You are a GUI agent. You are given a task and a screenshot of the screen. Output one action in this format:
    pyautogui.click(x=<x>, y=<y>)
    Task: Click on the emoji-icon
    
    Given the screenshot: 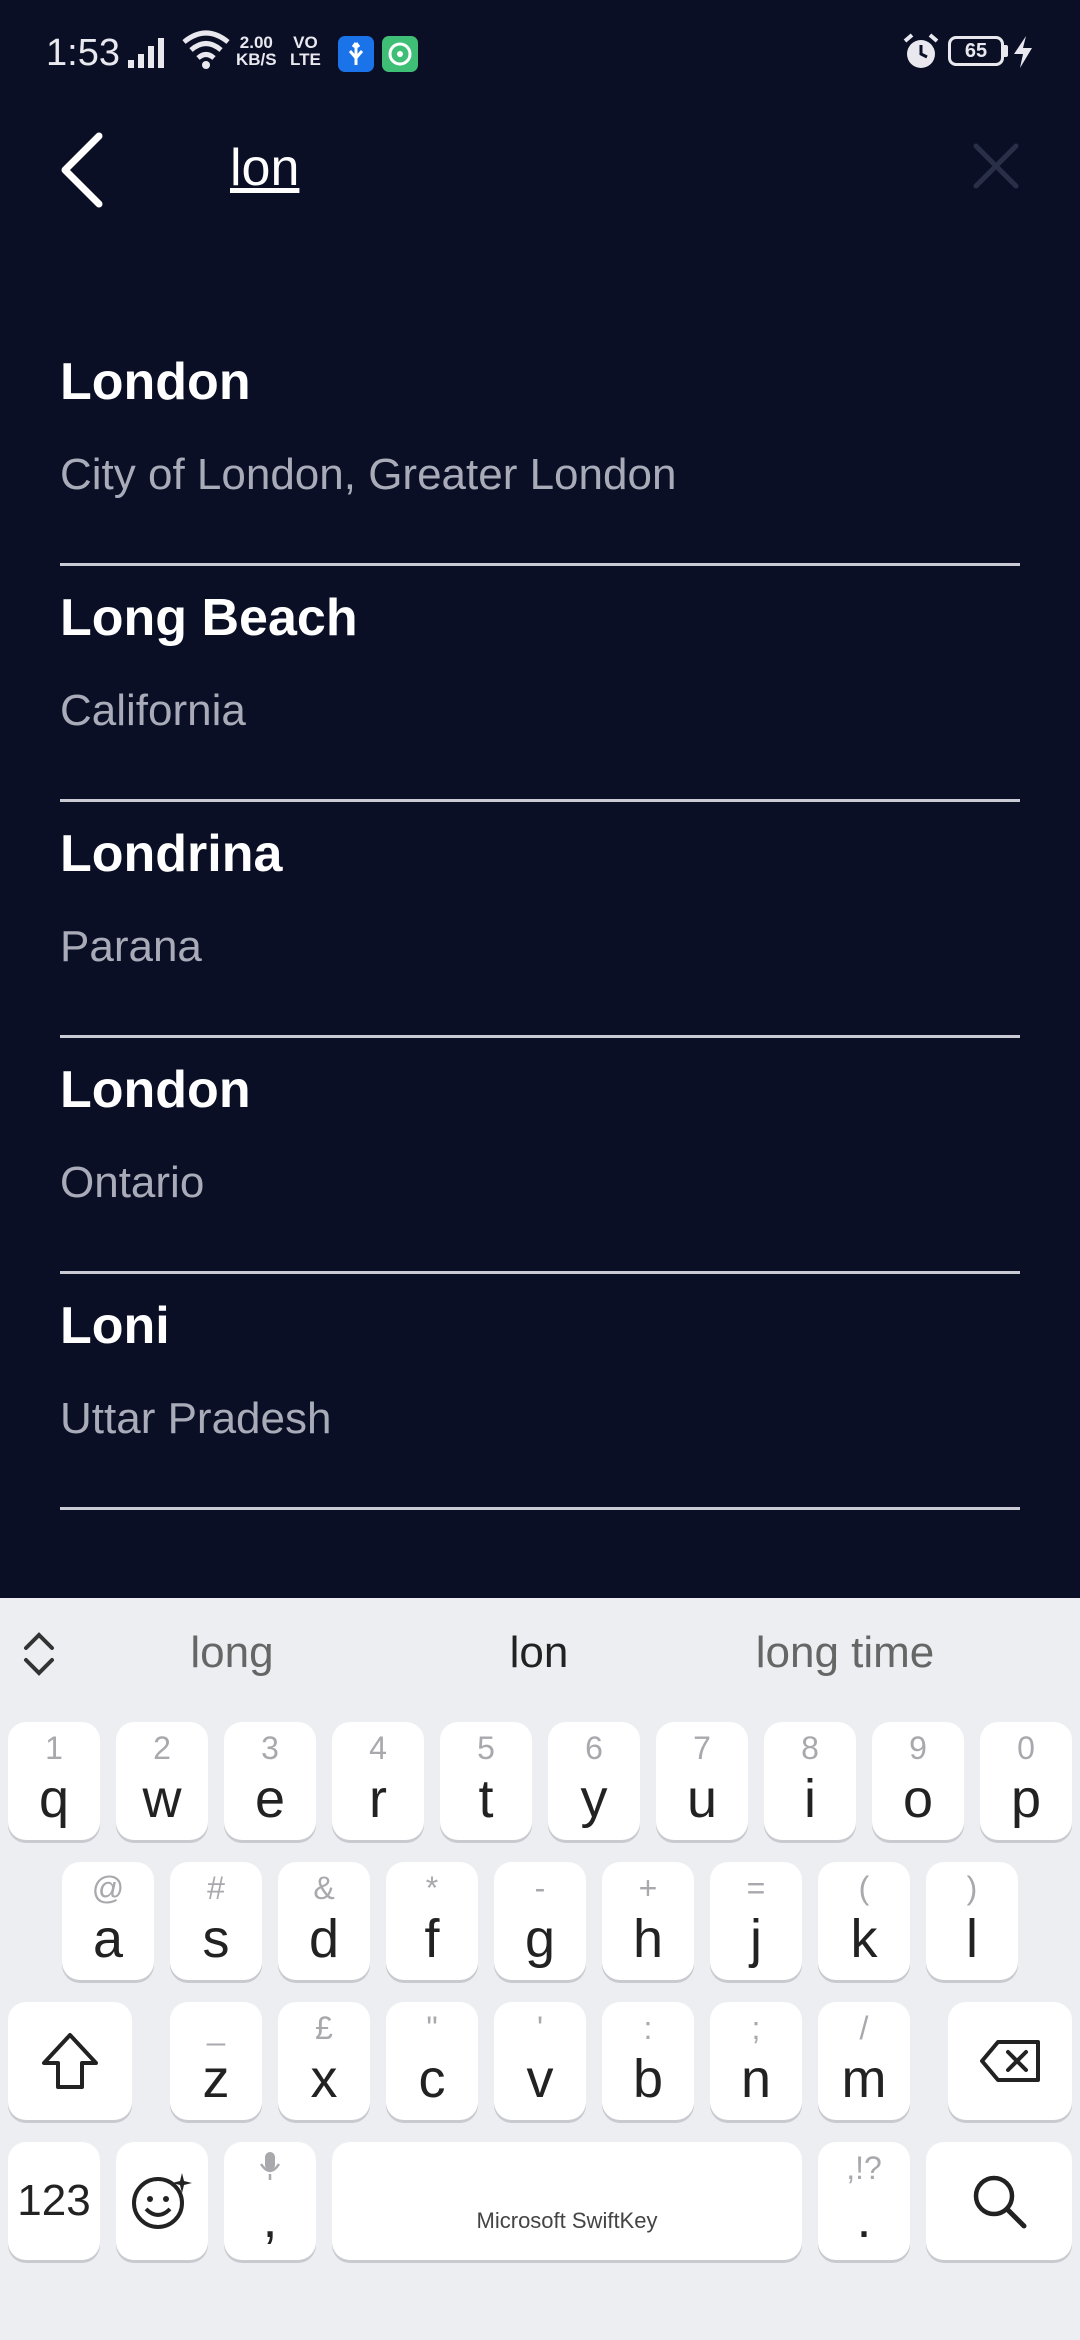 What is the action you would take?
    pyautogui.click(x=162, y=2201)
    